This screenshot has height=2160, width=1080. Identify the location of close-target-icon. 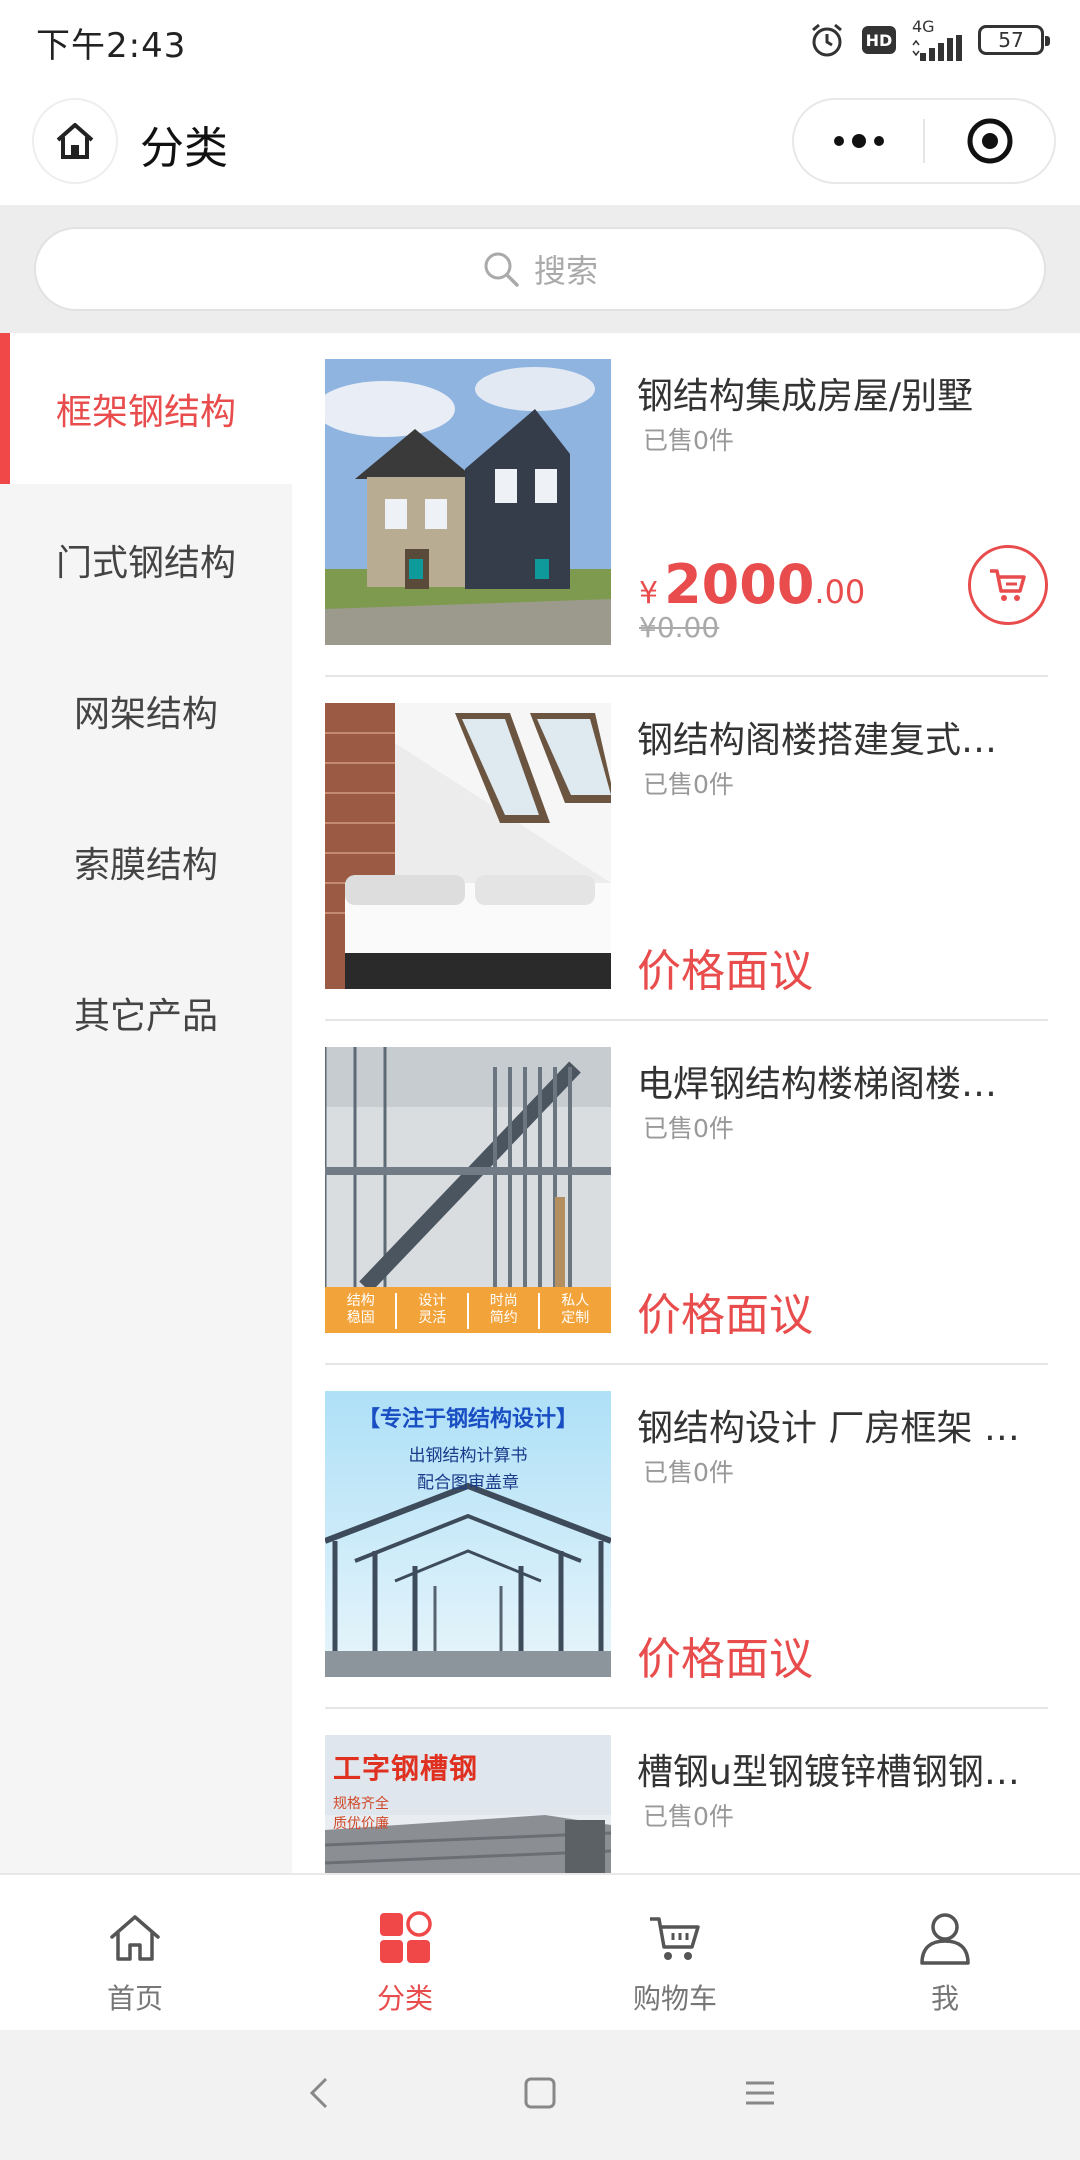
(989, 141).